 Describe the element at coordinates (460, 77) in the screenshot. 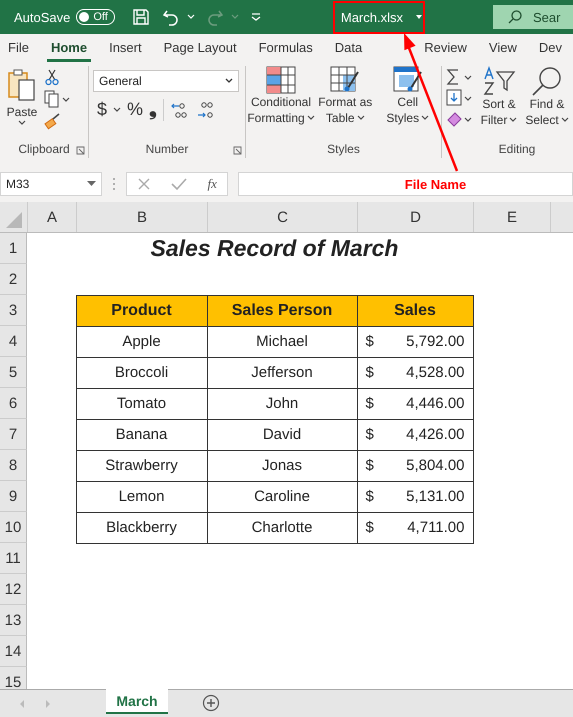

I see `autosum-icon` at that location.